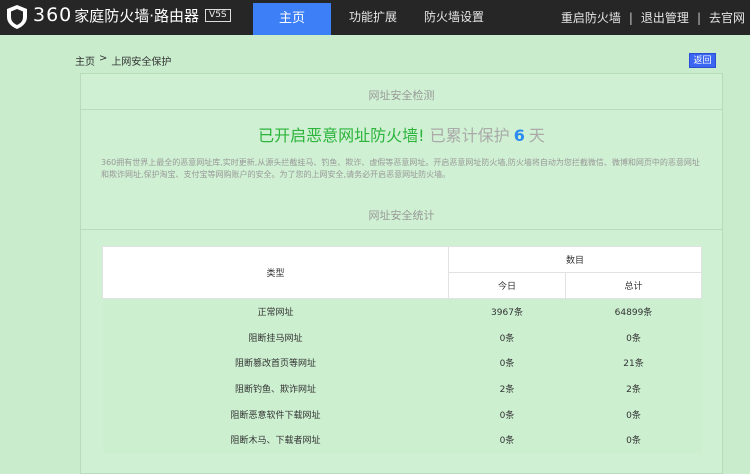 This screenshot has height=474, width=750. Describe the element at coordinates (702, 60) in the screenshot. I see `back-button: 返回` at that location.